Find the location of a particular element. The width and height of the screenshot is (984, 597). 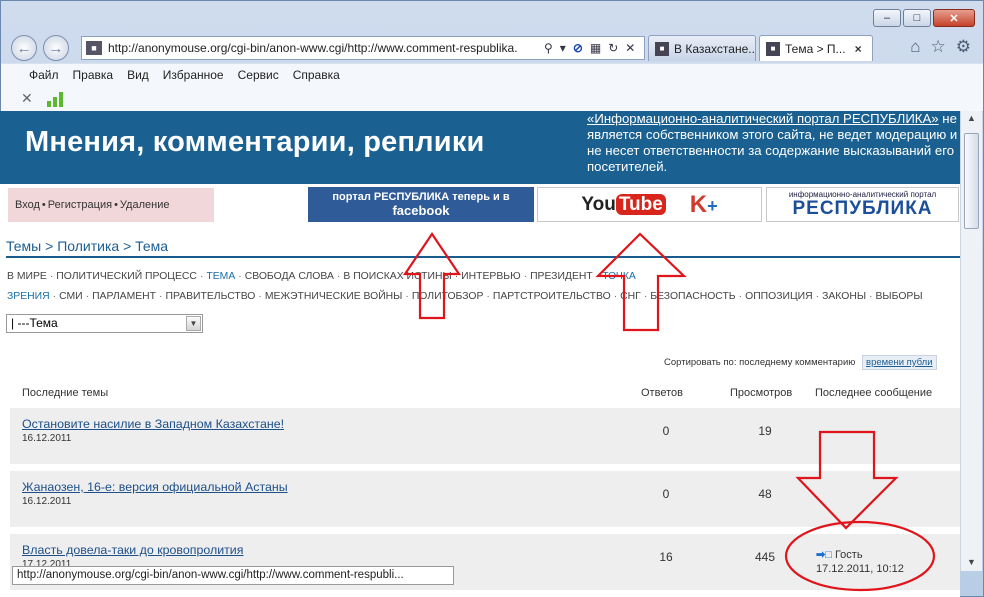

close-window-button: ✕ is located at coordinates (954, 18).